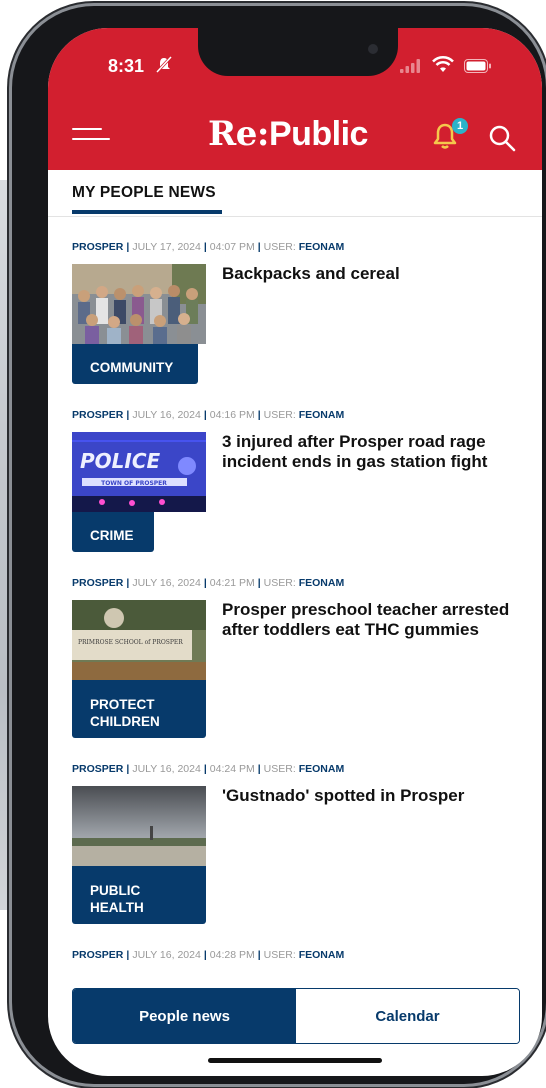 This screenshot has height=1088, width=546. I want to click on battery-icon, so click(477, 66).